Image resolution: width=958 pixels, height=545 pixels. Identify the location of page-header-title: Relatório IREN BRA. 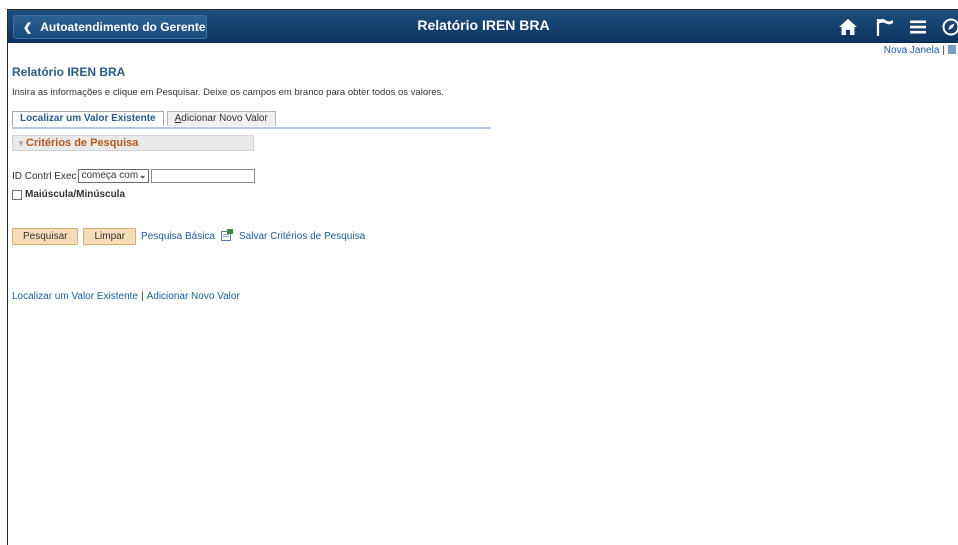
(483, 25).